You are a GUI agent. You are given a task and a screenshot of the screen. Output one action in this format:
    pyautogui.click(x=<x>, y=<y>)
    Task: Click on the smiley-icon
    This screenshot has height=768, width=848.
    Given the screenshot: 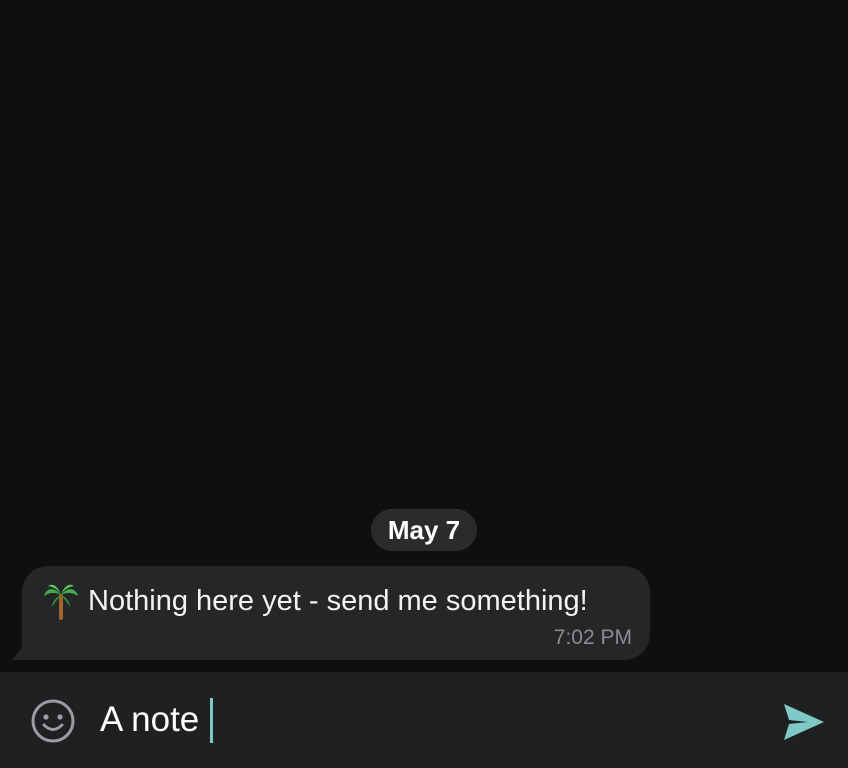 What is the action you would take?
    pyautogui.click(x=53, y=721)
    